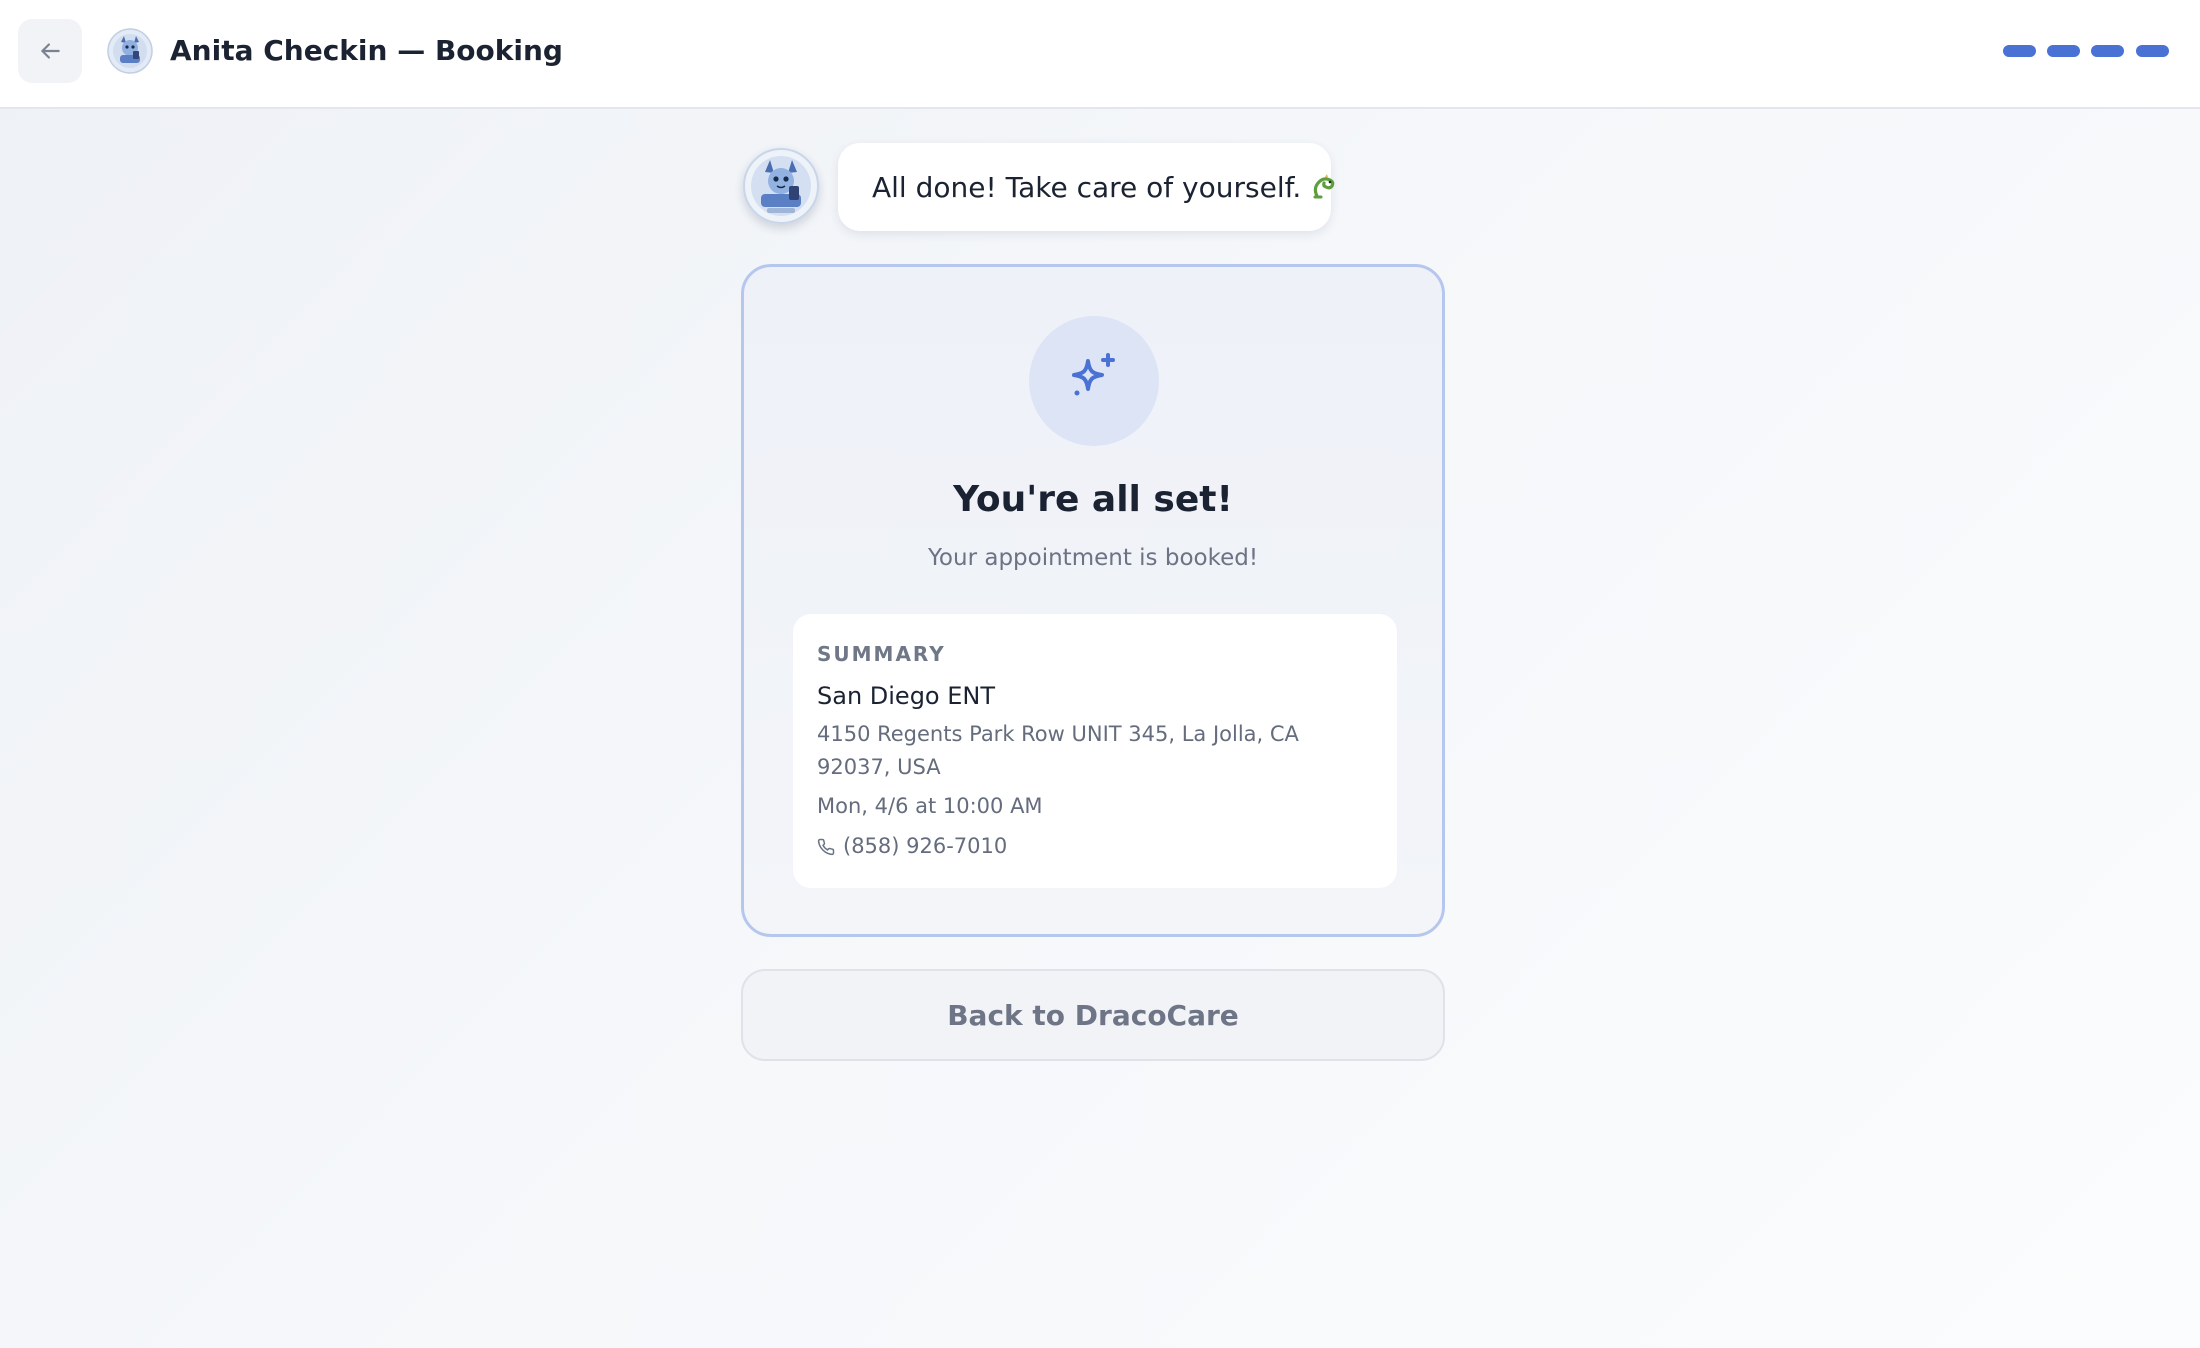 This screenshot has width=2200, height=1348. I want to click on assistant-message-text: All done! Take care of yourself., so click(1087, 187).